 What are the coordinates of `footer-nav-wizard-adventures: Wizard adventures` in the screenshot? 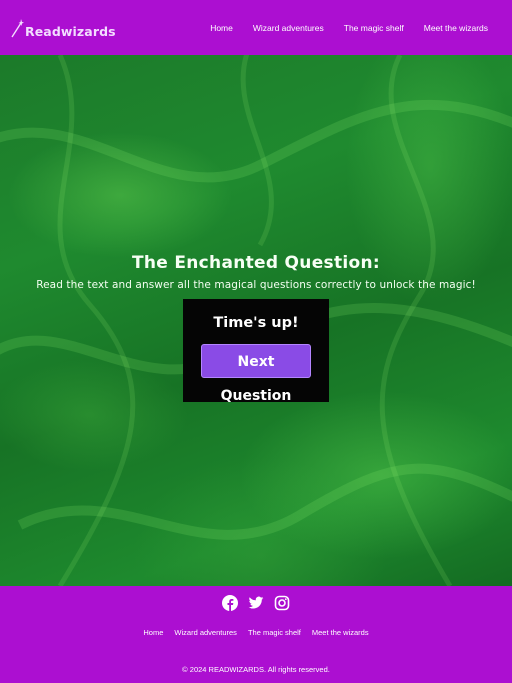 It's located at (205, 632).